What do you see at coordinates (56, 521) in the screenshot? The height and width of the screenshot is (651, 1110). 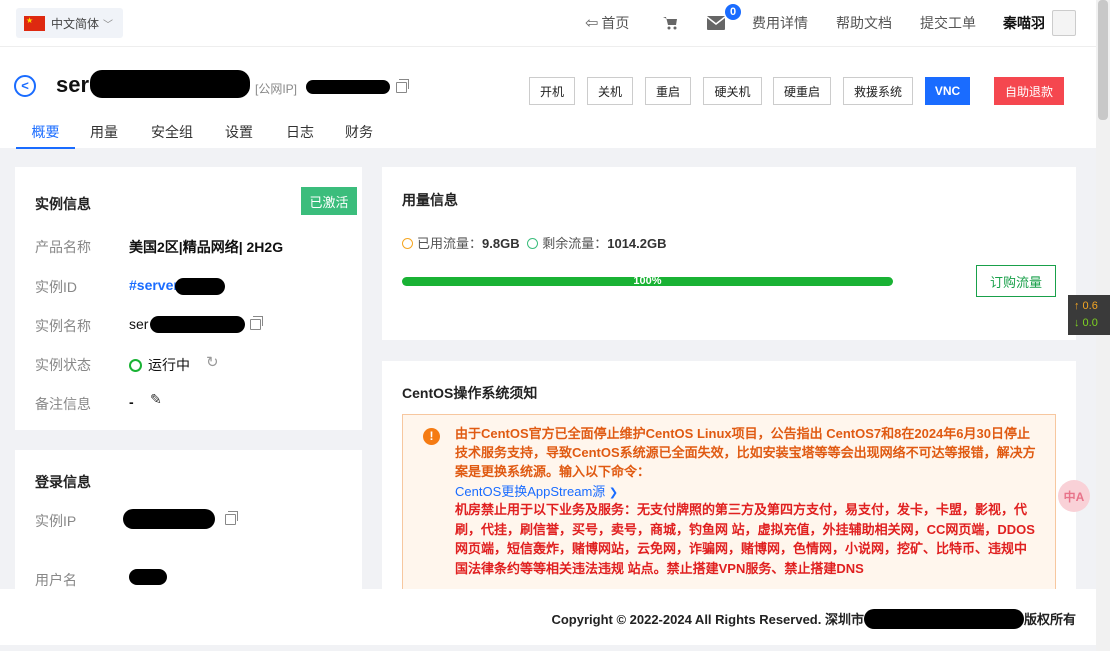 I see `instance-ip-label: 实例IP` at bounding box center [56, 521].